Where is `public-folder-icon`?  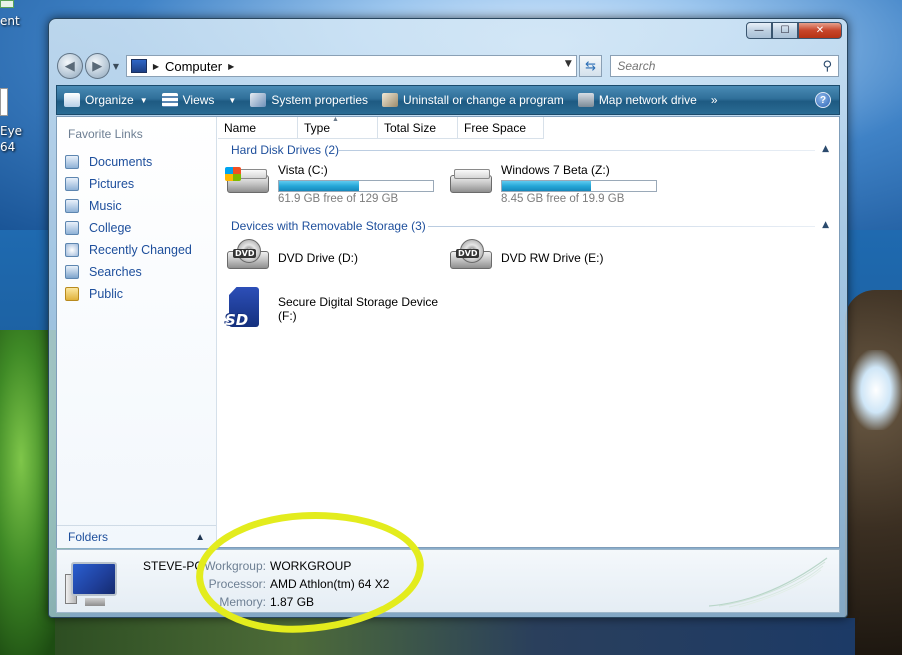 public-folder-icon is located at coordinates (72, 294).